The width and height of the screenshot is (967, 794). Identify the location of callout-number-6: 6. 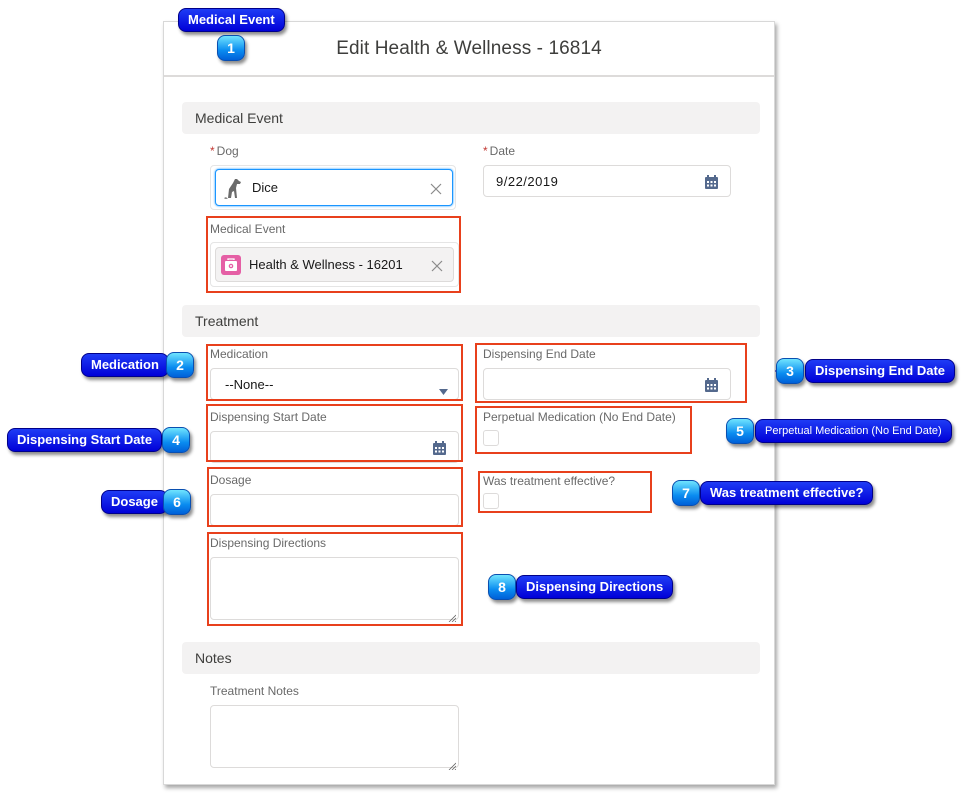
(177, 502).